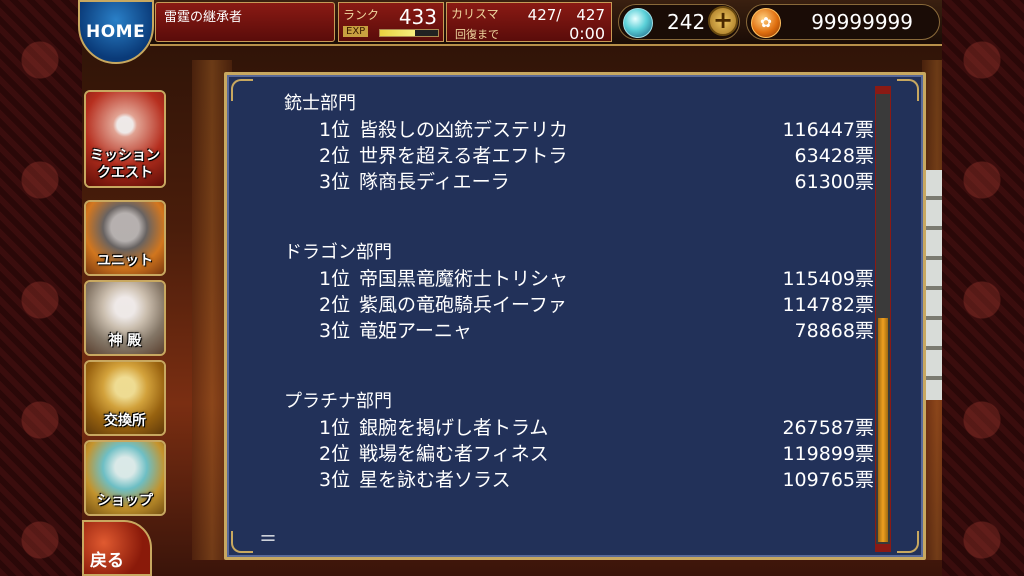 This screenshot has height=576, width=1024. I want to click on exp-bar, so click(409, 33).